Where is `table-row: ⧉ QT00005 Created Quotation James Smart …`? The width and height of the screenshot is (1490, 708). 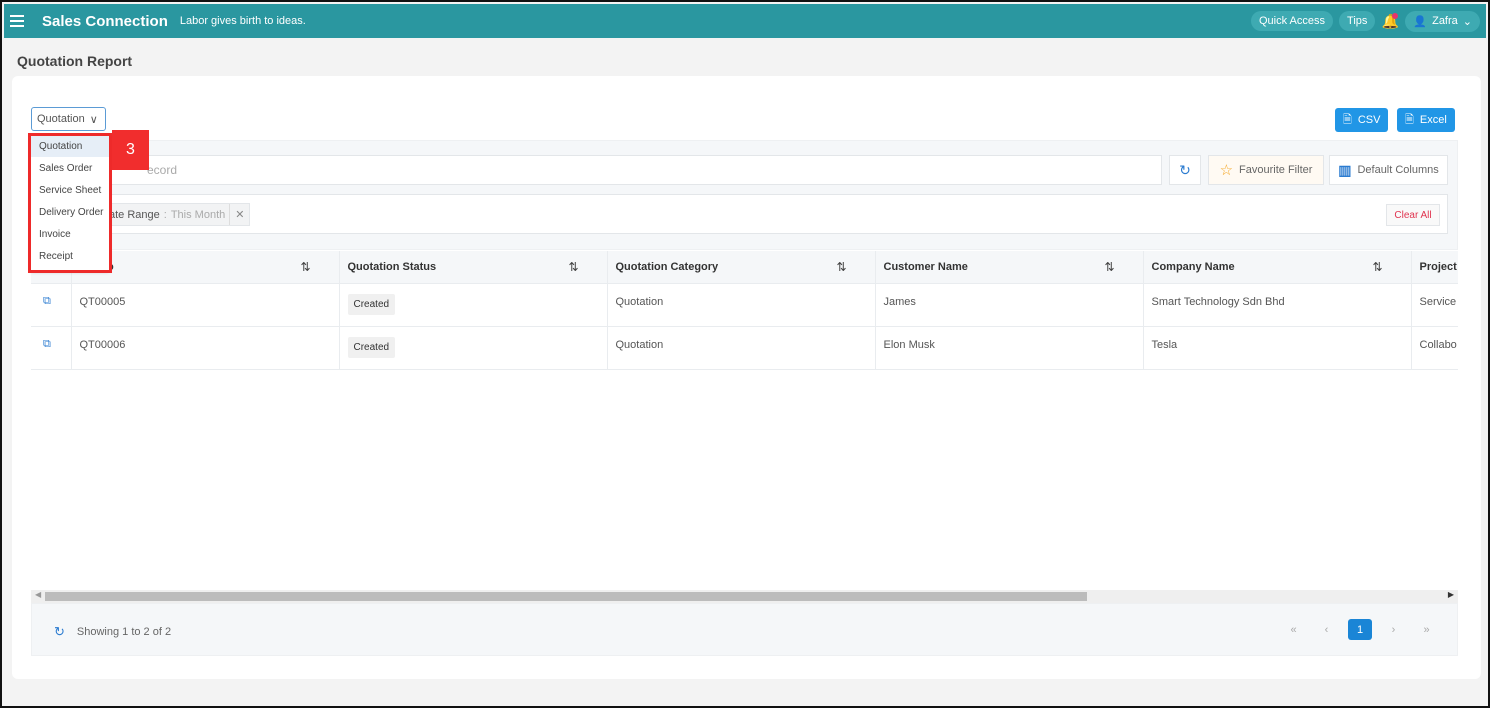
table-row: ⧉ QT00005 Created Quotation James Smart … is located at coordinates (744, 305).